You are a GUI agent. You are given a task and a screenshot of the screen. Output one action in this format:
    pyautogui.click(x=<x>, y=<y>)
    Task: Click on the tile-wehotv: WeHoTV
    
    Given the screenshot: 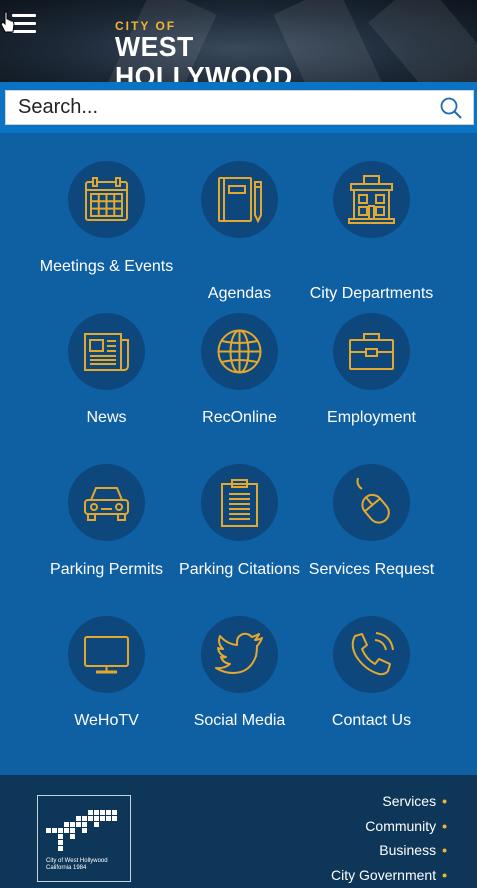 What is the action you would take?
    pyautogui.click(x=106, y=691)
    